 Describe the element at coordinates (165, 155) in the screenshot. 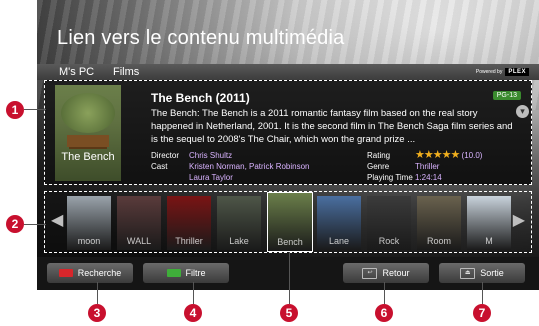

I see `director-label: Director` at that location.